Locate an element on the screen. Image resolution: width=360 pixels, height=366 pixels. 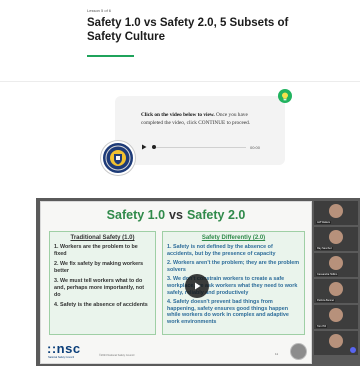
participant-name: Ray Sanchez is located at coordinates (324, 248).